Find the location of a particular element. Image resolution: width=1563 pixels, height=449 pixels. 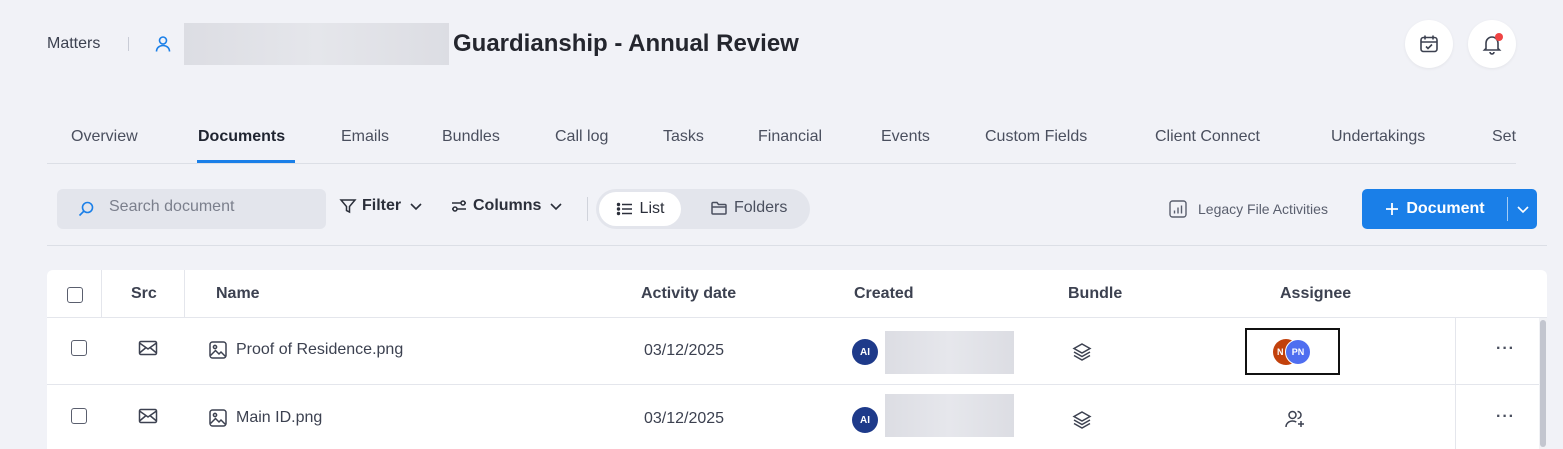

assignee-avatars: N PN is located at coordinates (1292, 351).